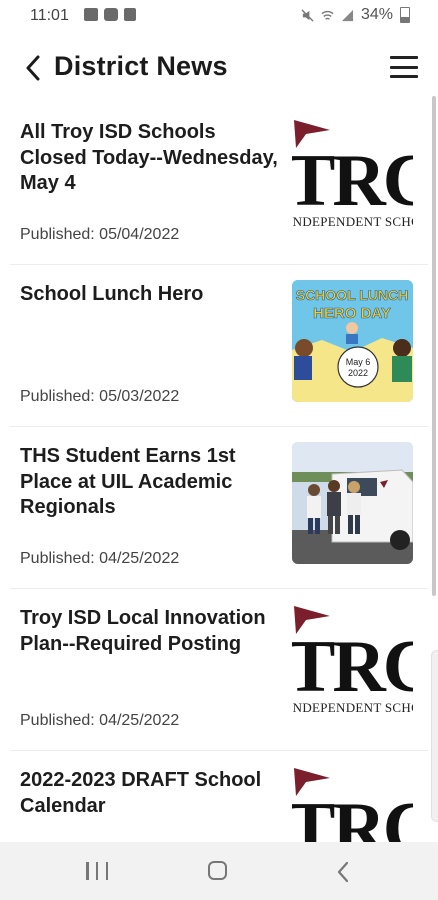  Describe the element at coordinates (347, 15) in the screenshot. I see `signal-icon` at that location.